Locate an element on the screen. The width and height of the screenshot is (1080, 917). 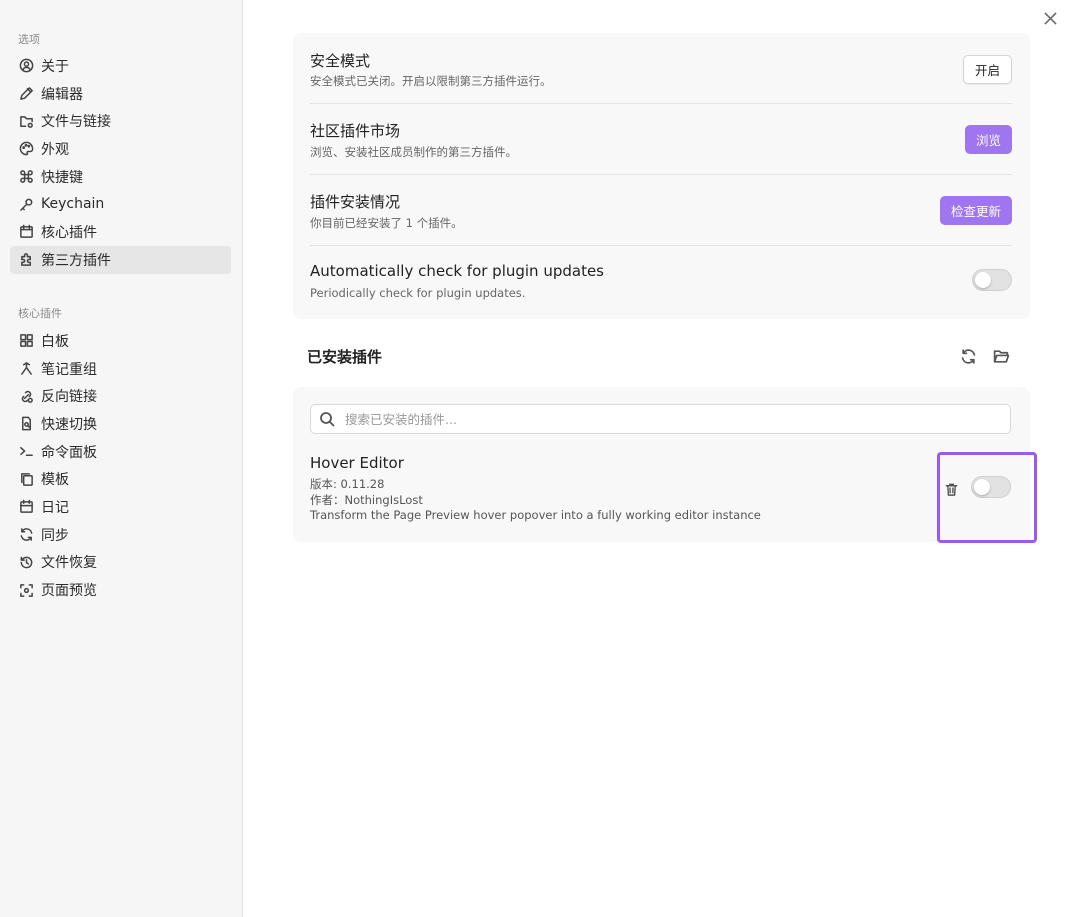
sync-icon is located at coordinates (26, 535).